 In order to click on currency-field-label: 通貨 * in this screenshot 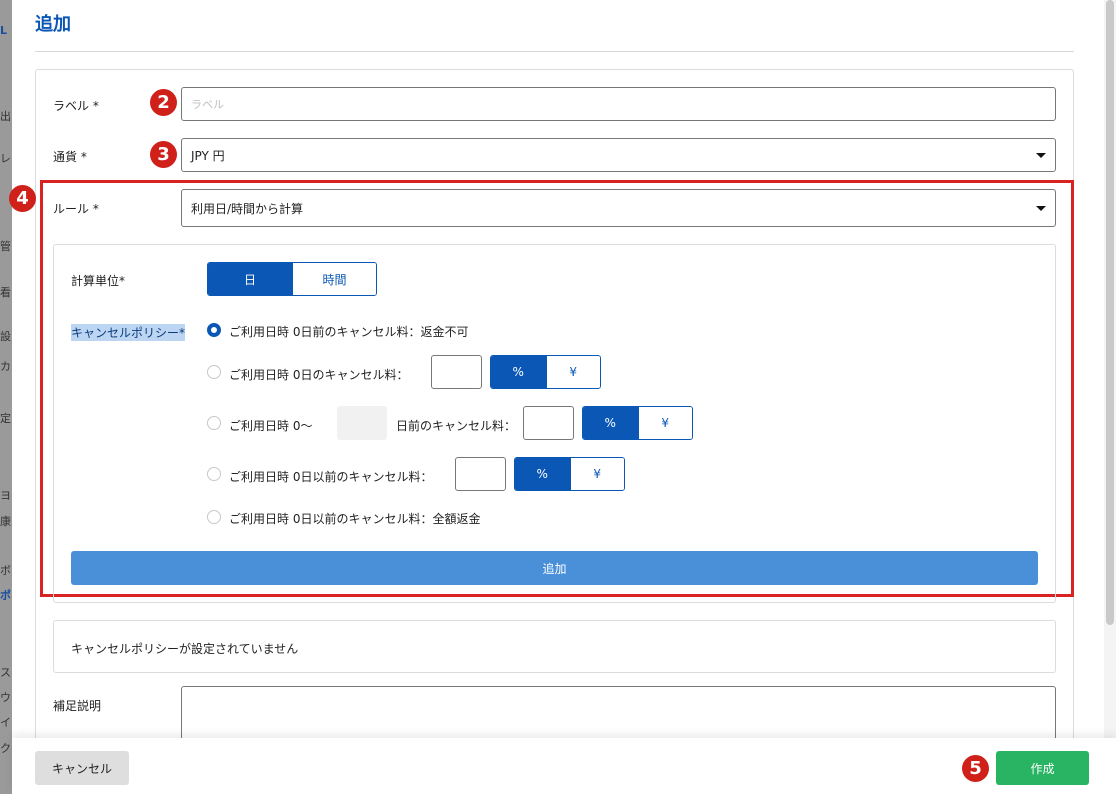, I will do `click(70, 157)`.